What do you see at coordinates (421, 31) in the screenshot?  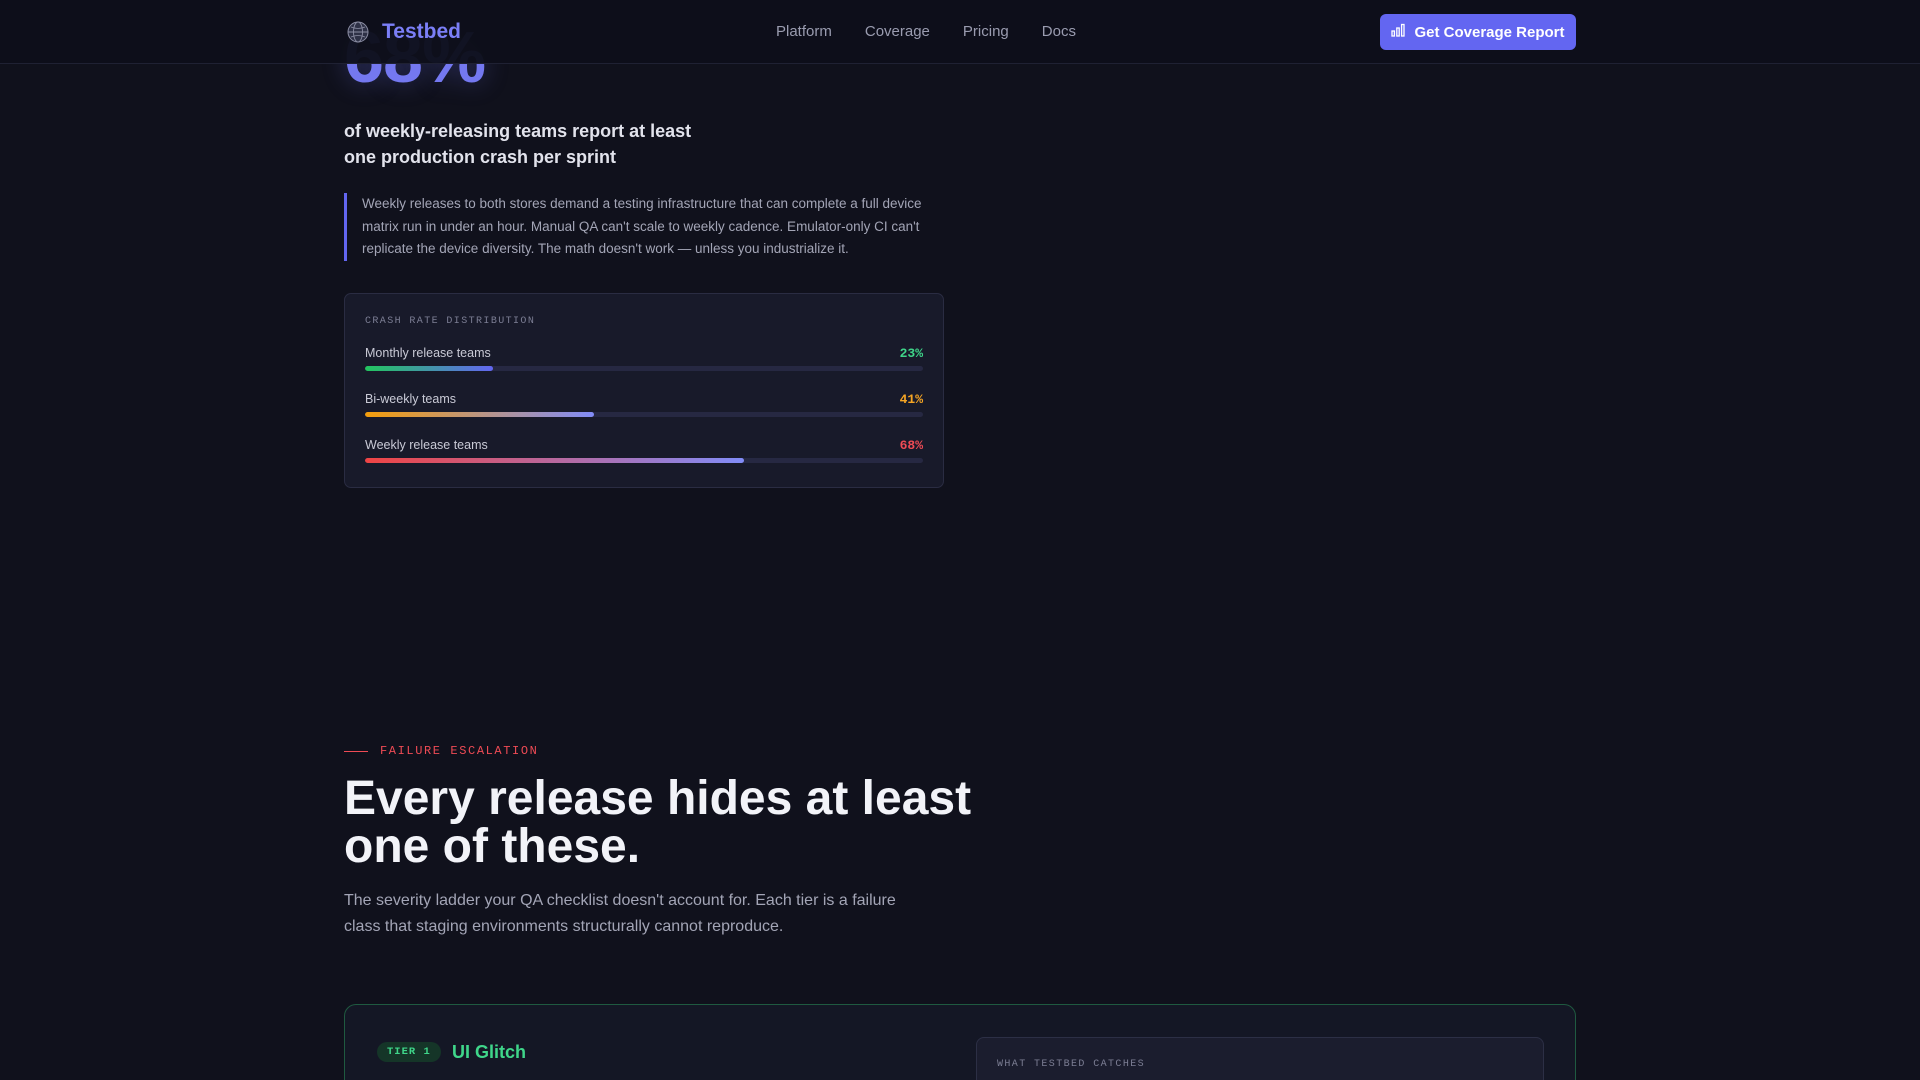 I see `brand-name: Testbed` at bounding box center [421, 31].